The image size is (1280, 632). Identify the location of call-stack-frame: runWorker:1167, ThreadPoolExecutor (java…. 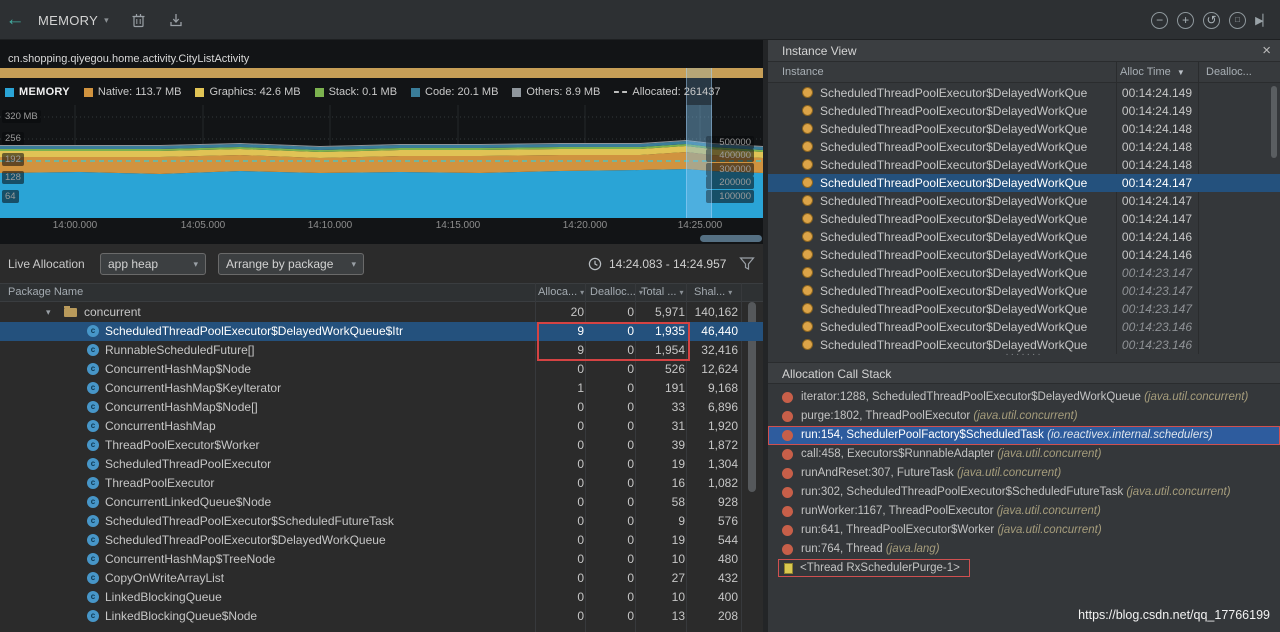
(1024, 511).